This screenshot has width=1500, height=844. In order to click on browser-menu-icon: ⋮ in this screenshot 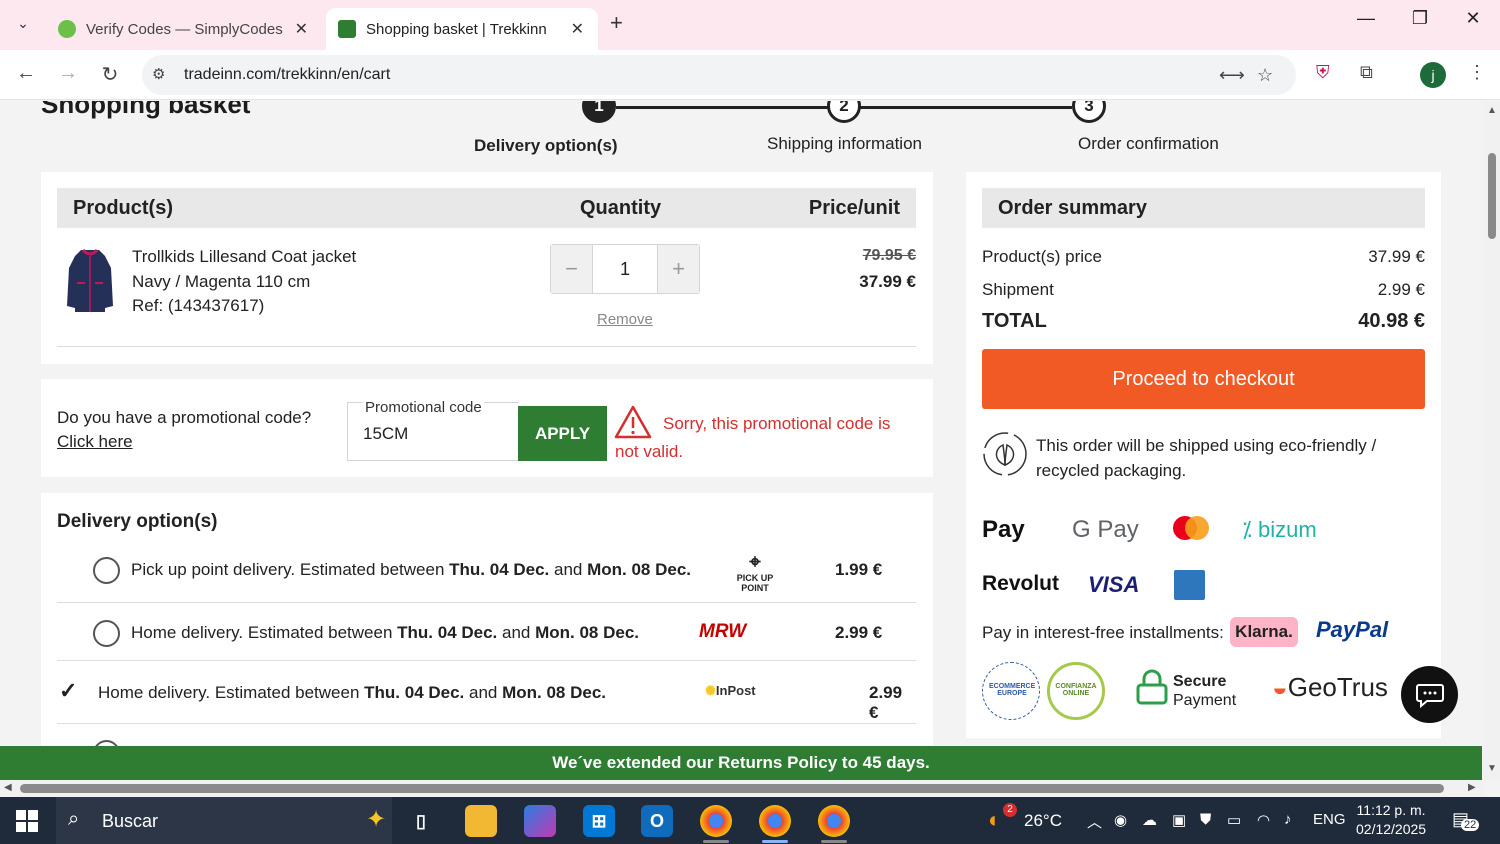, I will do `click(1477, 72)`.